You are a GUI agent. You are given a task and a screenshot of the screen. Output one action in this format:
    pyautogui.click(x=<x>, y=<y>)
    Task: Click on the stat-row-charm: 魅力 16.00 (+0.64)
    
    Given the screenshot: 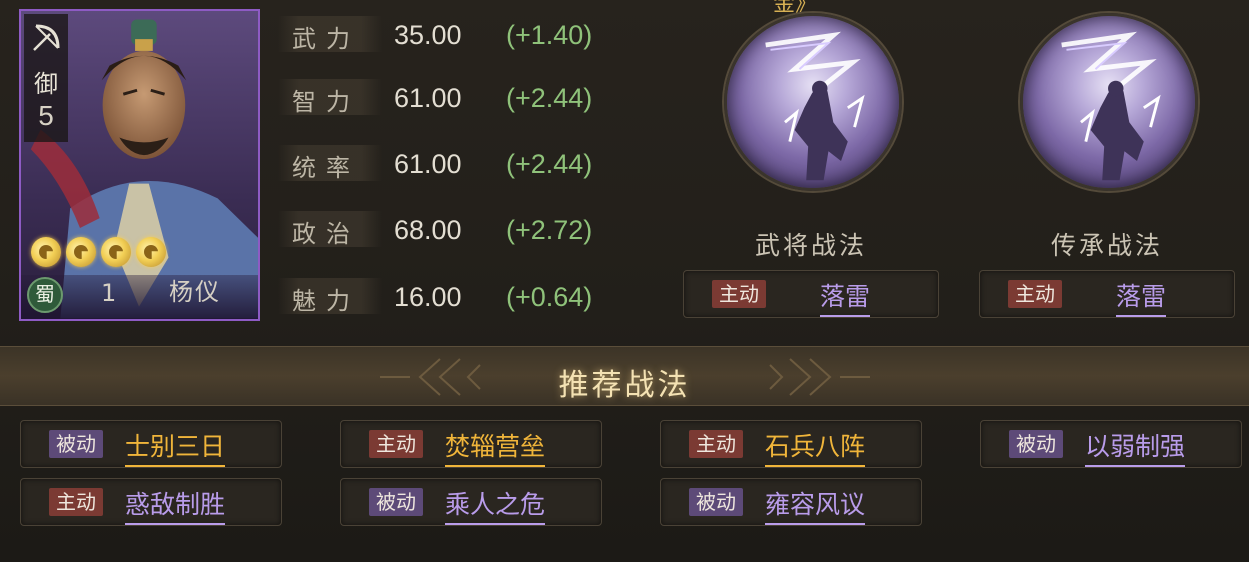 What is the action you would take?
    pyautogui.click(x=478, y=296)
    